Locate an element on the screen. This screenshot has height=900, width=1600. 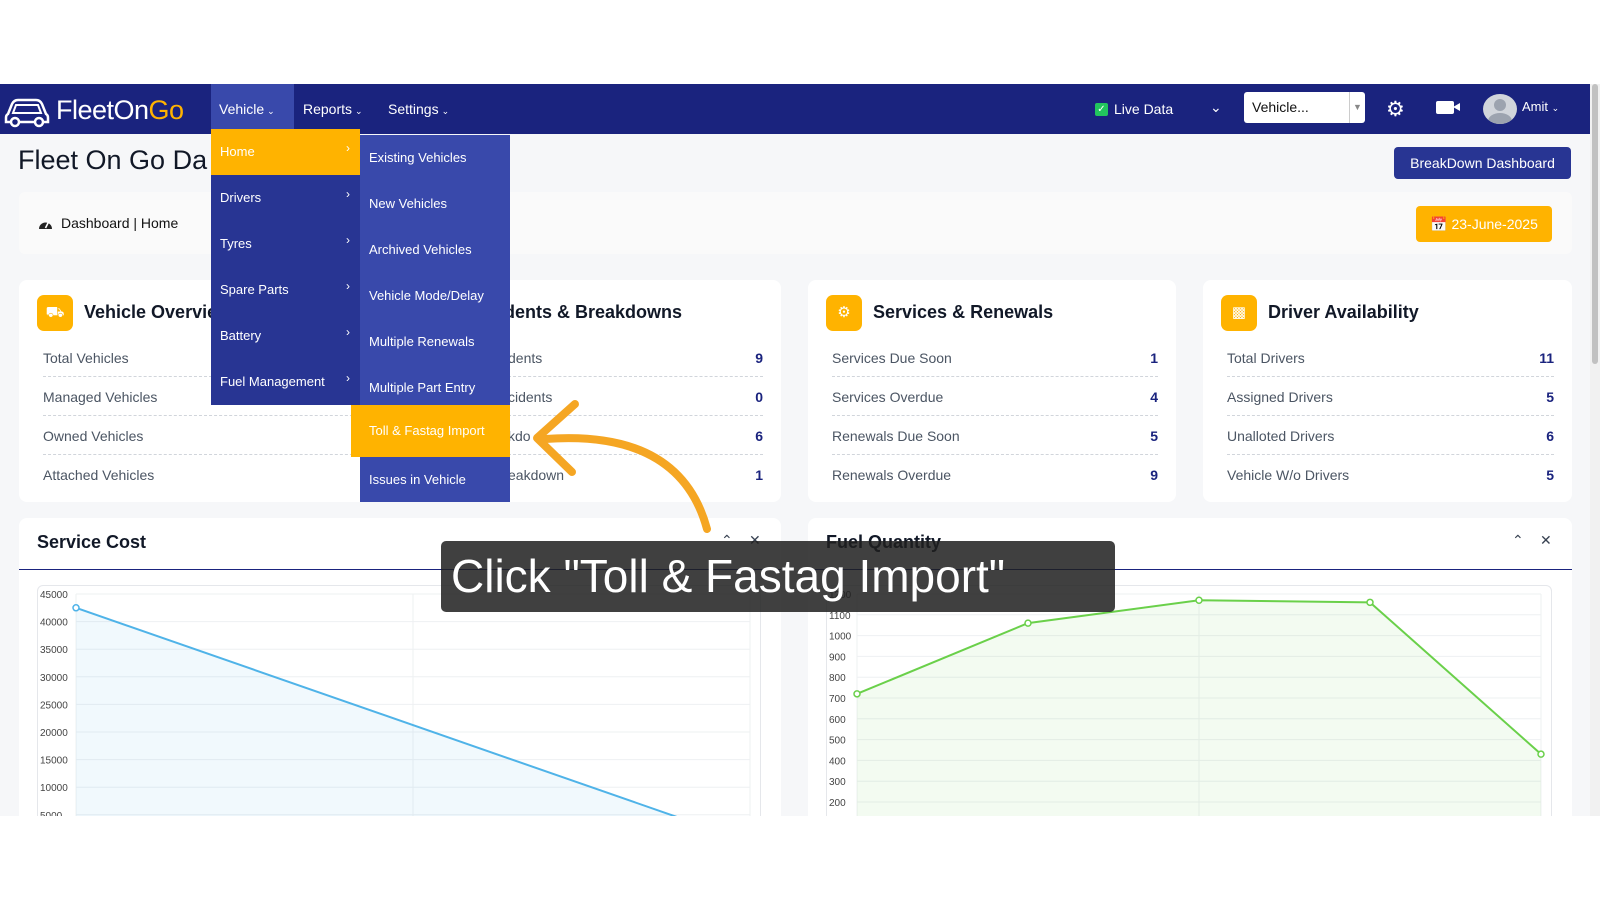
scrollbar-thumb is located at coordinates (1595, 224).